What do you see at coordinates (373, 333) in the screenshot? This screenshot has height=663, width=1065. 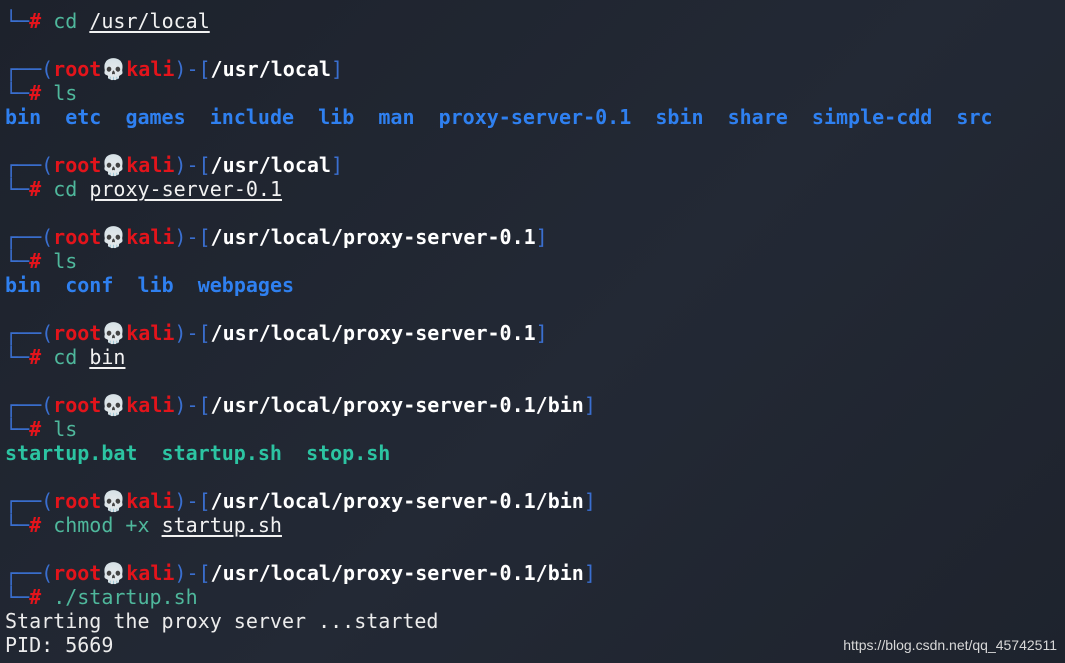 I see `prompt-path: /usr/local/proxy-server-0.1` at bounding box center [373, 333].